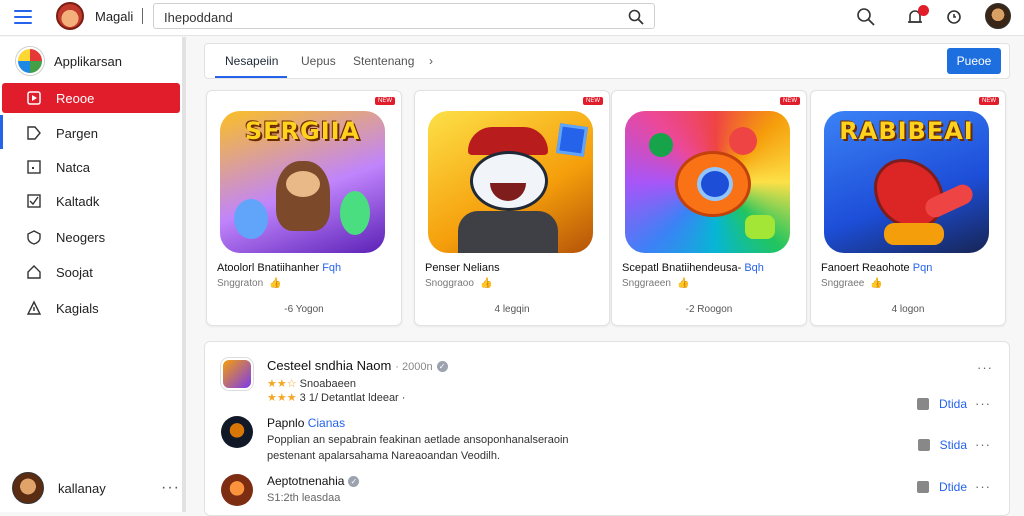 This screenshot has width=1024, height=516. What do you see at coordinates (30, 61) in the screenshot?
I see `app-icon` at bounding box center [30, 61].